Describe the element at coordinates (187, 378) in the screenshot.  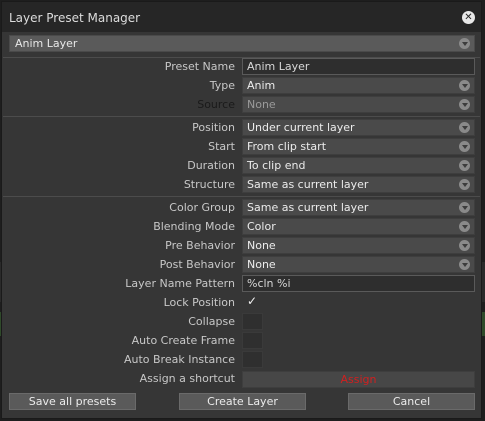
I see `assign-shortcut-label: Assign a shortcut` at that location.